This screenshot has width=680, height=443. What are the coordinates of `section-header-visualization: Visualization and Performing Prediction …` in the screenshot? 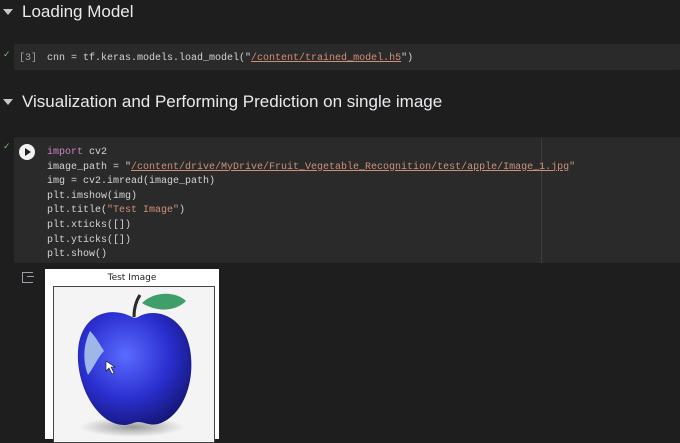 It's located at (221, 102).